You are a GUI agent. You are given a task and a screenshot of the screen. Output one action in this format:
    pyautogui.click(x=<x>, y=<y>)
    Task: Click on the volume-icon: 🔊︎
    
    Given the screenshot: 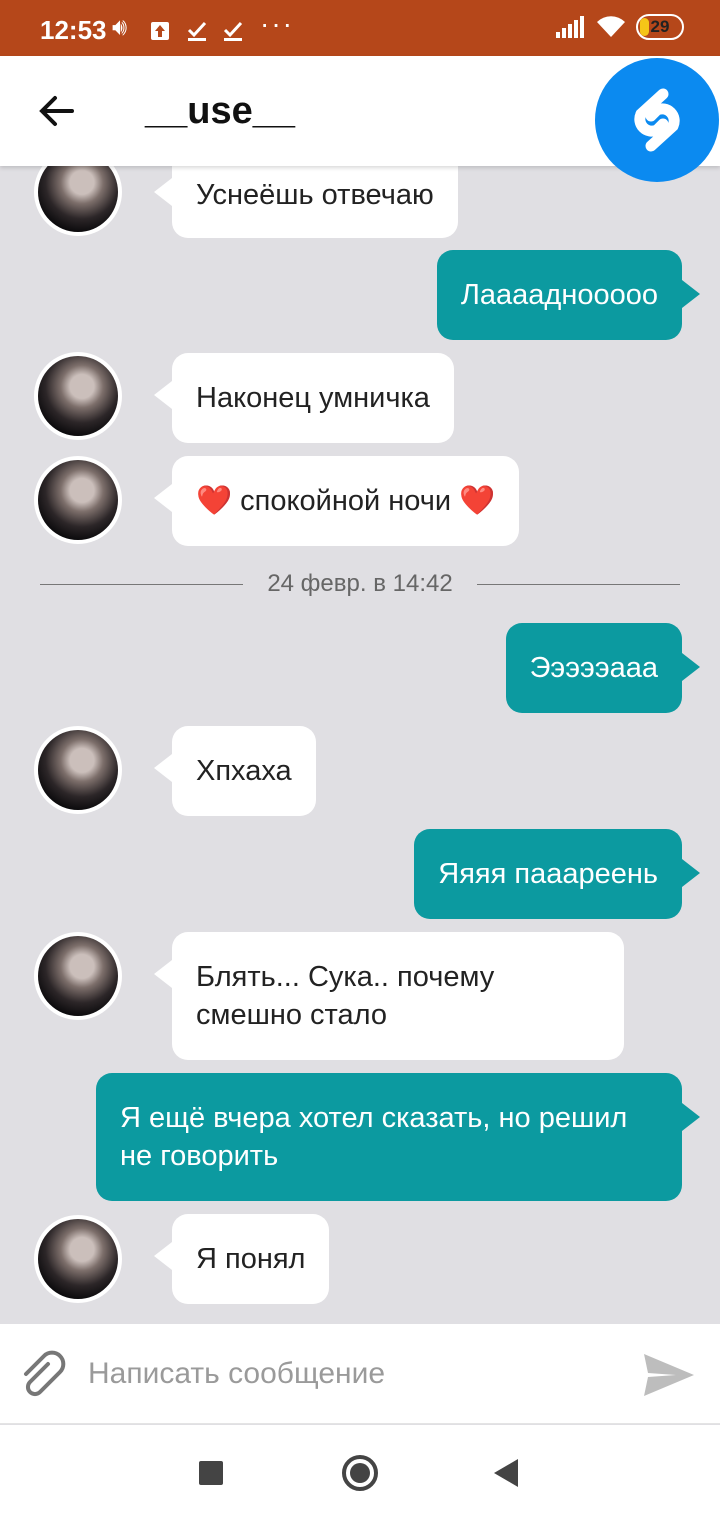 What is the action you would take?
    pyautogui.click(x=120, y=27)
    